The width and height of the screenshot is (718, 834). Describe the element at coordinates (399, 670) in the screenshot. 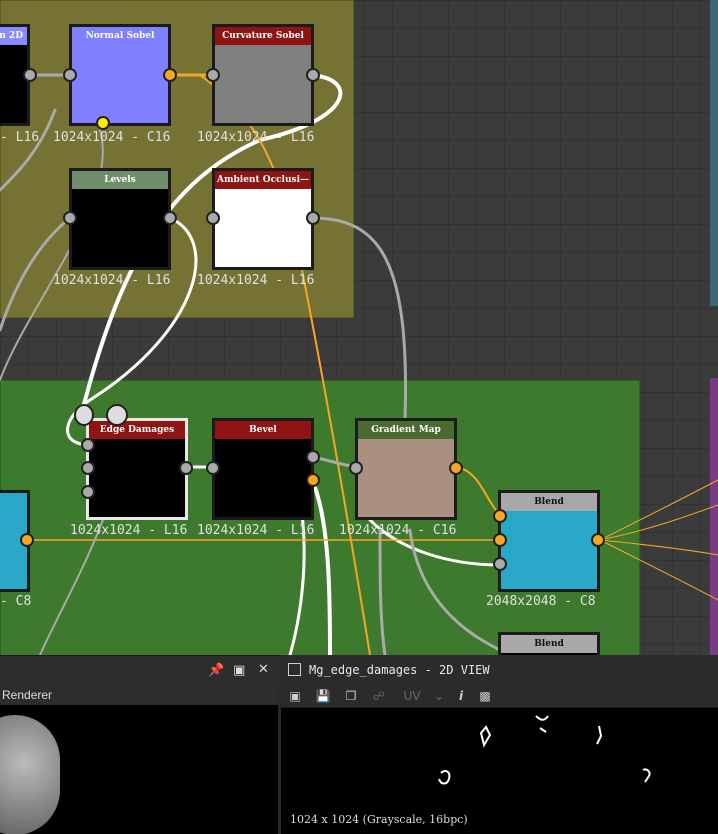

I see `panel-title: Mg_edge_damages - 2D VIEW` at that location.